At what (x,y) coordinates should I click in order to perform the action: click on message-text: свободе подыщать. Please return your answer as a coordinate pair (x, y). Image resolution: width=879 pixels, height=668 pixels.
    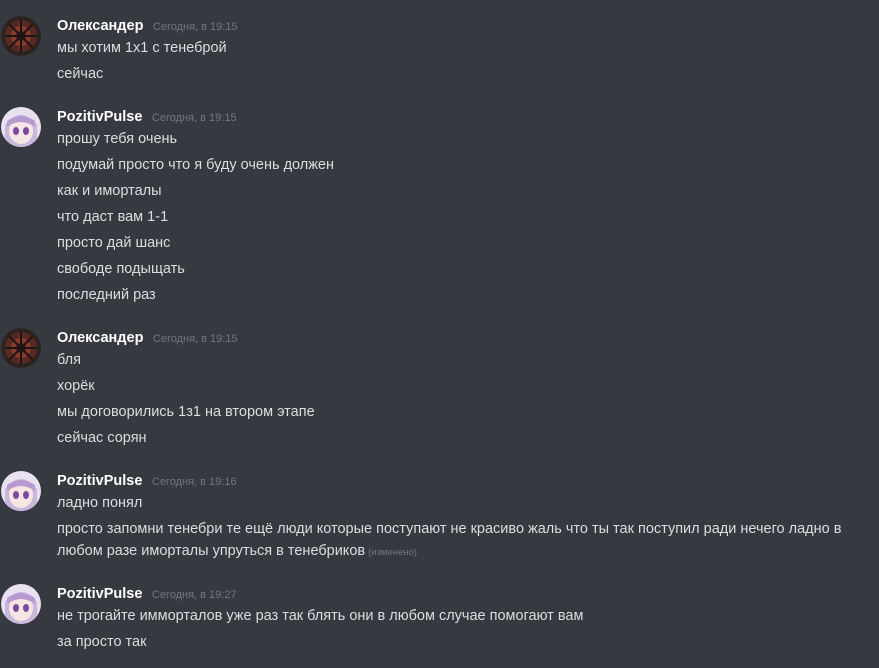
    Looking at the image, I should click on (121, 269).